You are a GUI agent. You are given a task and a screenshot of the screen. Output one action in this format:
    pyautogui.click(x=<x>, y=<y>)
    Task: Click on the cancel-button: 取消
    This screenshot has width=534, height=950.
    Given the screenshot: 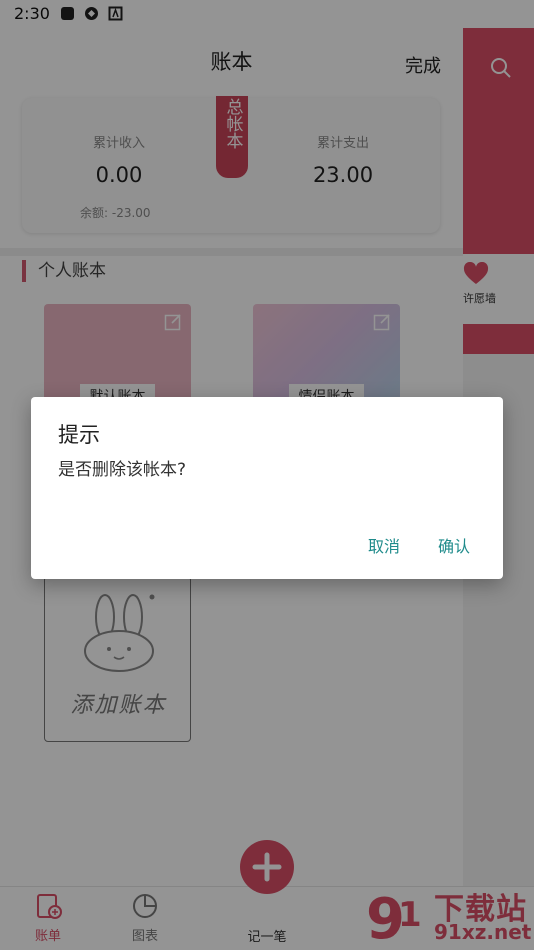 What is the action you would take?
    pyautogui.click(x=384, y=545)
    